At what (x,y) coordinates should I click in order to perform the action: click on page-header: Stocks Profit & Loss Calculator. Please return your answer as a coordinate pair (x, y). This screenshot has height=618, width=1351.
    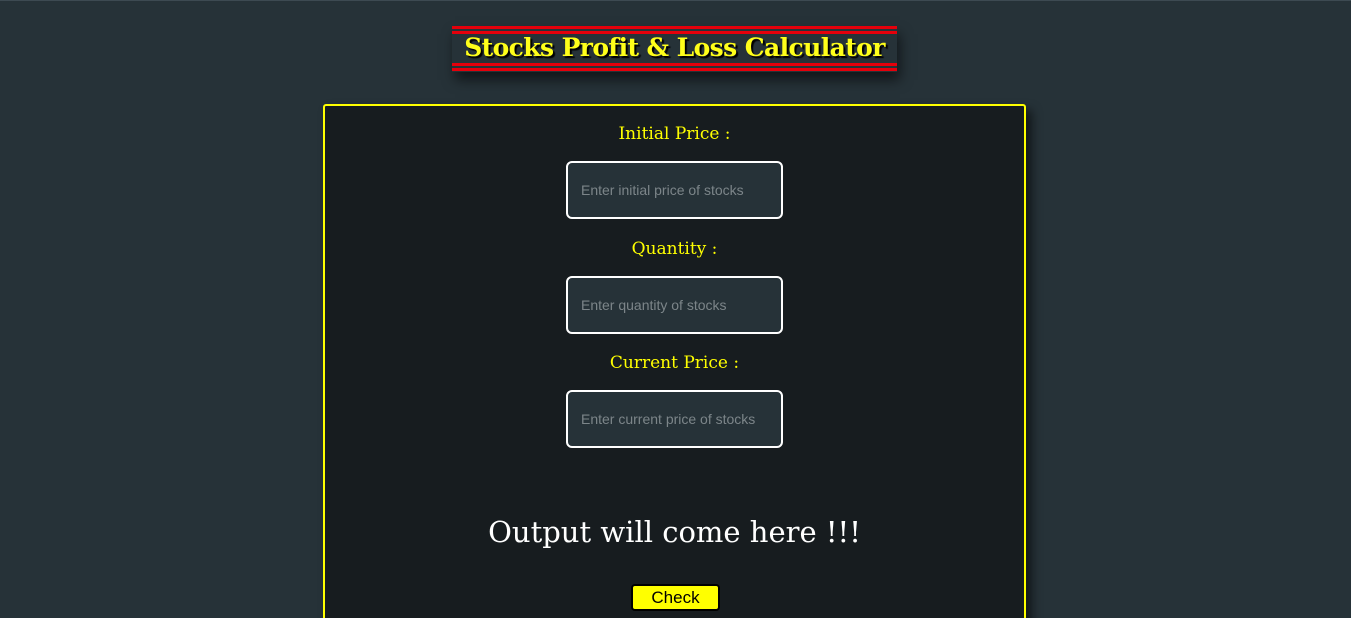
    Looking at the image, I should click on (674, 49).